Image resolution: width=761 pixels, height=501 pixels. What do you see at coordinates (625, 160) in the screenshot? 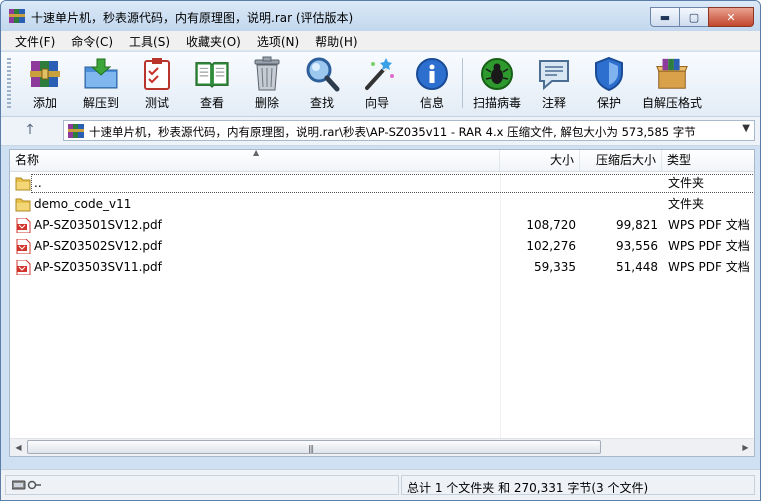
I see `column-packed-label: 压缩后大小` at bounding box center [625, 160].